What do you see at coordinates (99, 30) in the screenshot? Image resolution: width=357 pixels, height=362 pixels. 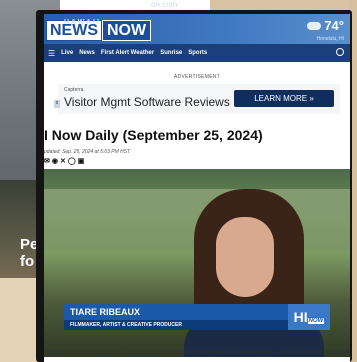 I see `site-logo: HAWAII NEWS NOW` at bounding box center [99, 30].